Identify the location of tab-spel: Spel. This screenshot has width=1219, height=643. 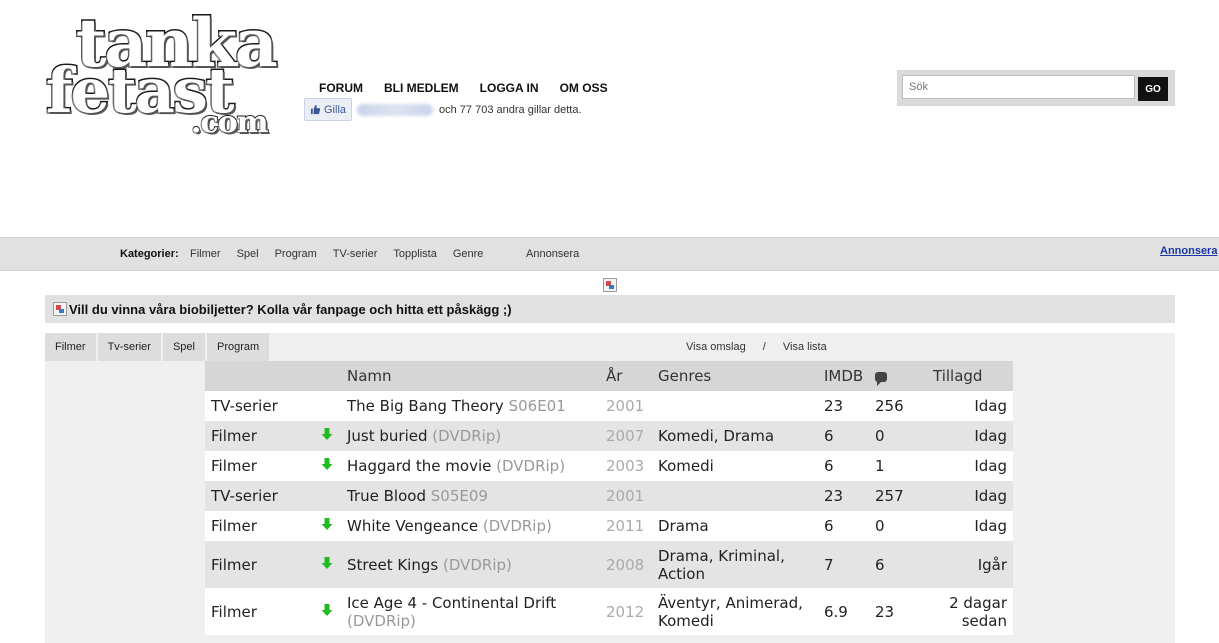
(183, 347).